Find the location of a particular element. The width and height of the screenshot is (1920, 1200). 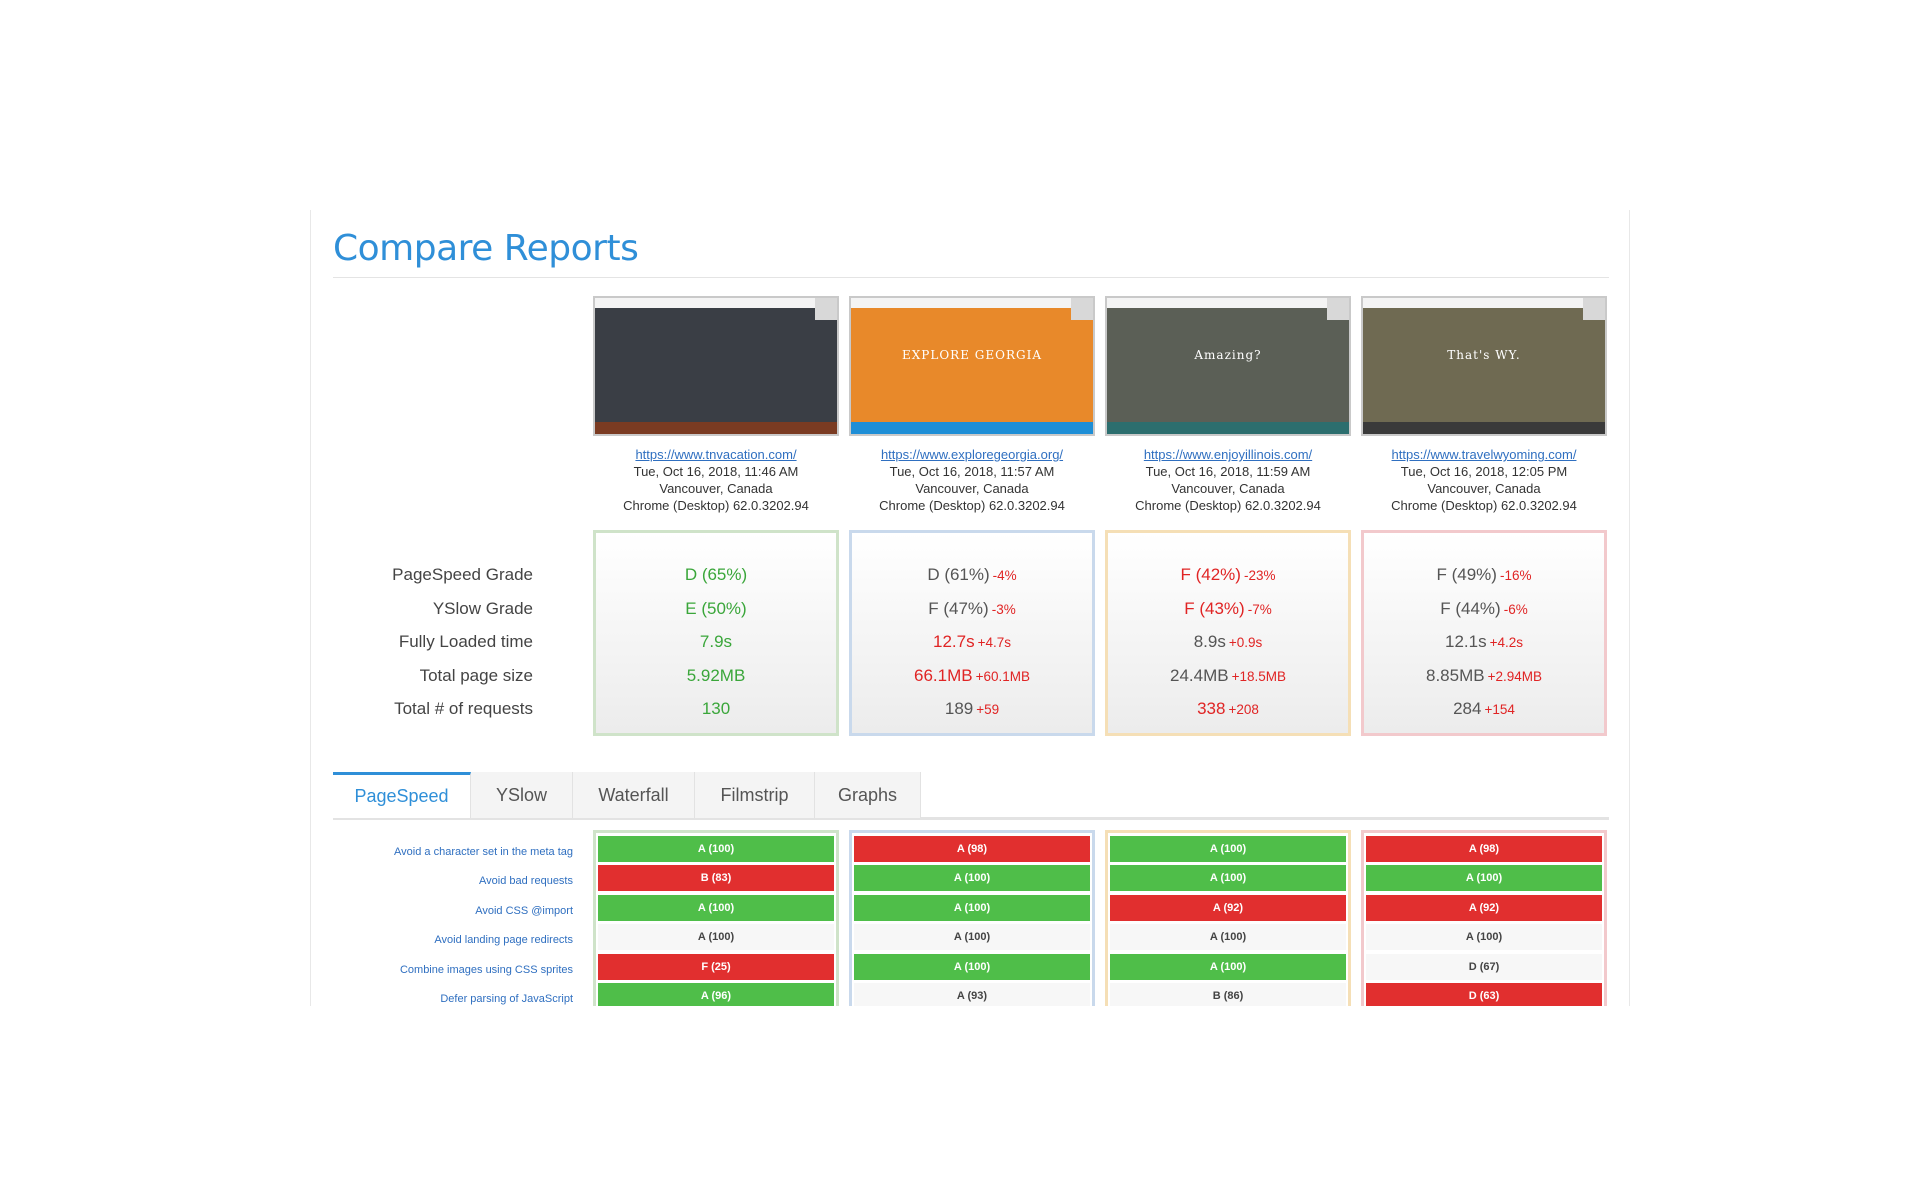

site-screenshot-thumbnail: That's WY. is located at coordinates (1484, 366).